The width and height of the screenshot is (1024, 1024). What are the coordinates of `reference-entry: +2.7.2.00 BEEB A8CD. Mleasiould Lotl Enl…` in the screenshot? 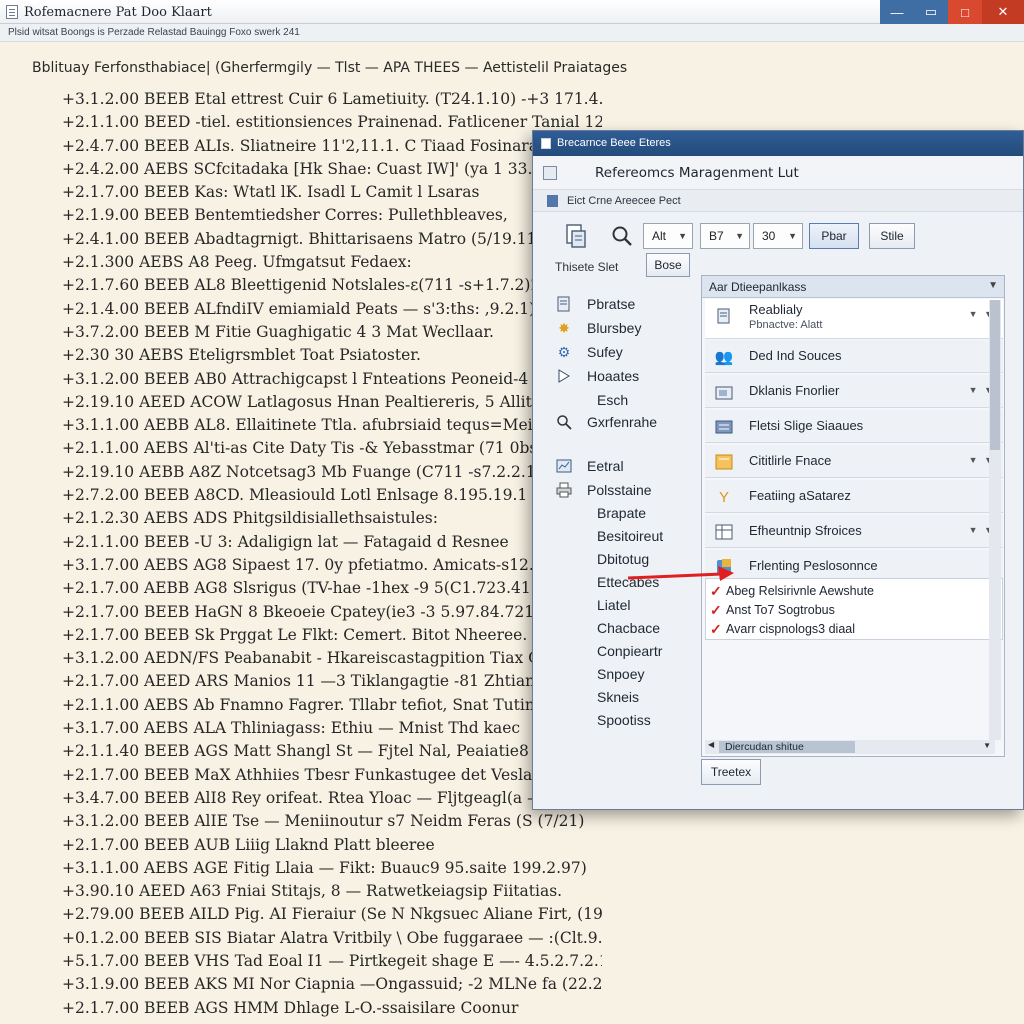 It's located at (332, 495).